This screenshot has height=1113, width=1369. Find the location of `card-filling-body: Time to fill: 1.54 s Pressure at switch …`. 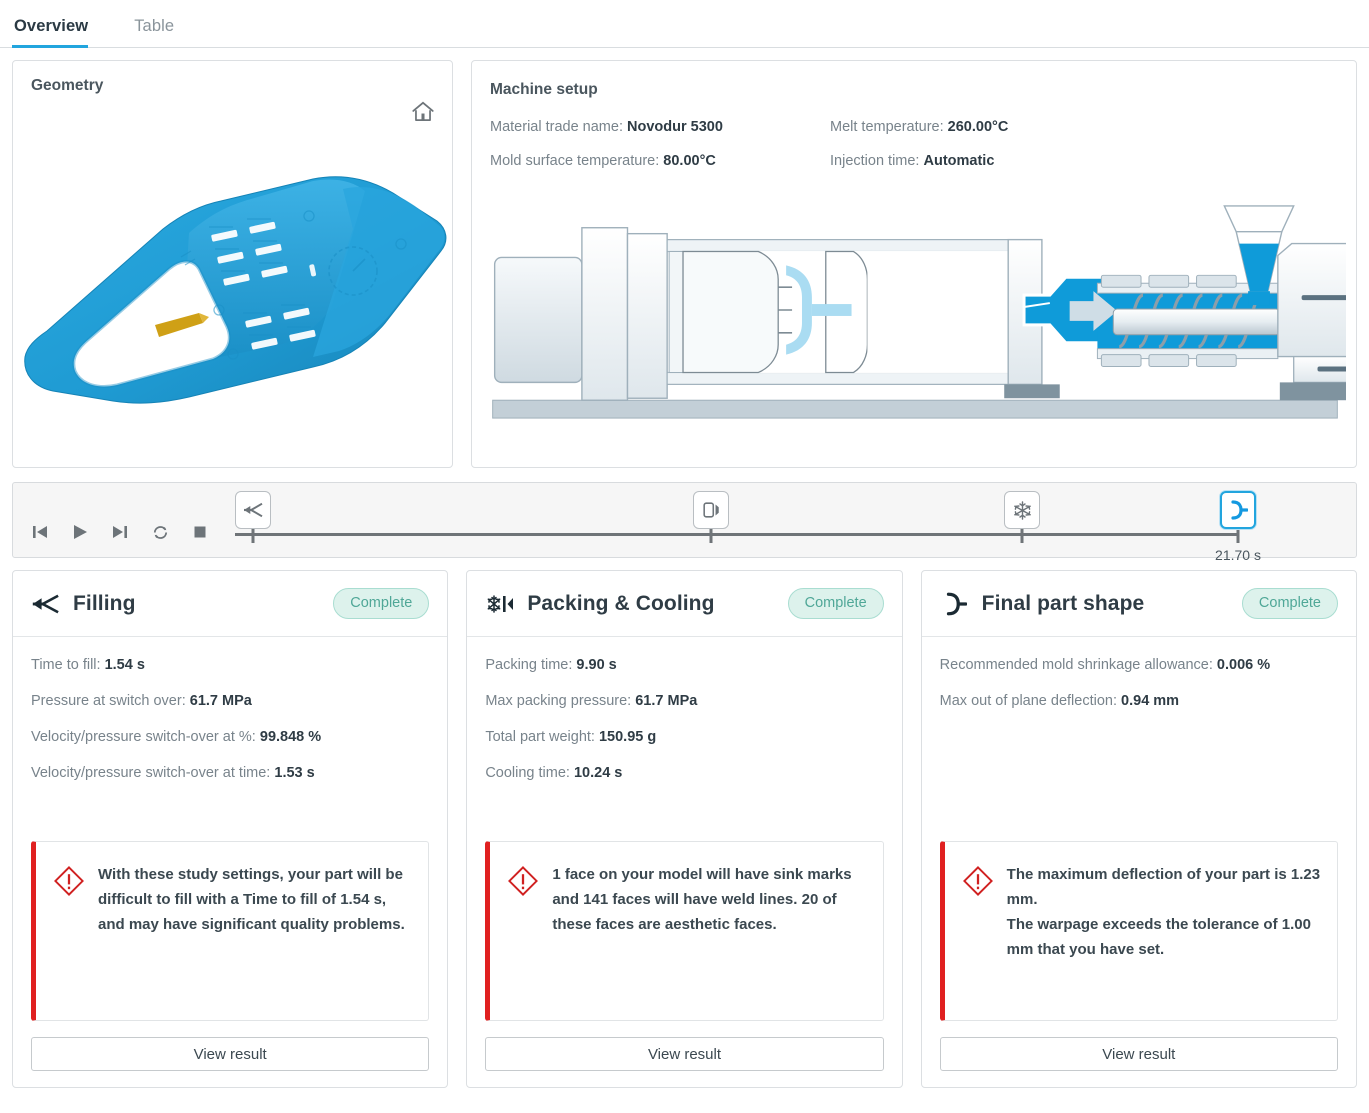

card-filling-body: Time to fill: 1.54 s Pressure at switch … is located at coordinates (230, 862).